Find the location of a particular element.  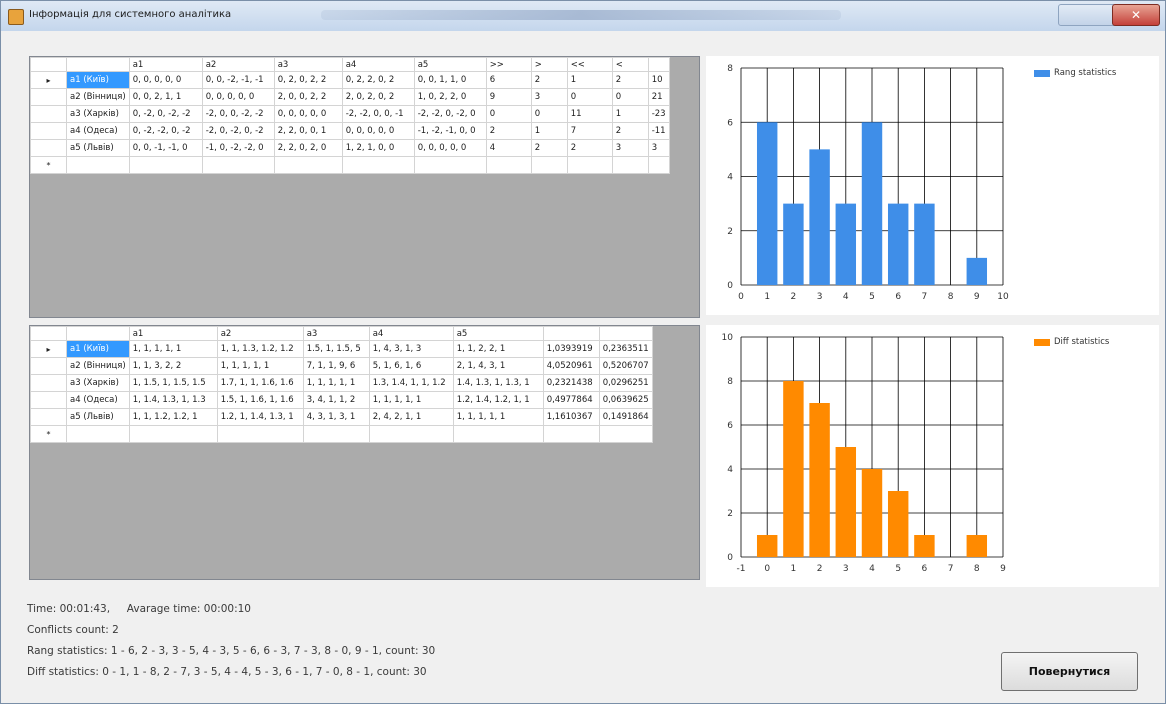

table-cell: 4, 3, 1, 3, 1 is located at coordinates (336, 417).